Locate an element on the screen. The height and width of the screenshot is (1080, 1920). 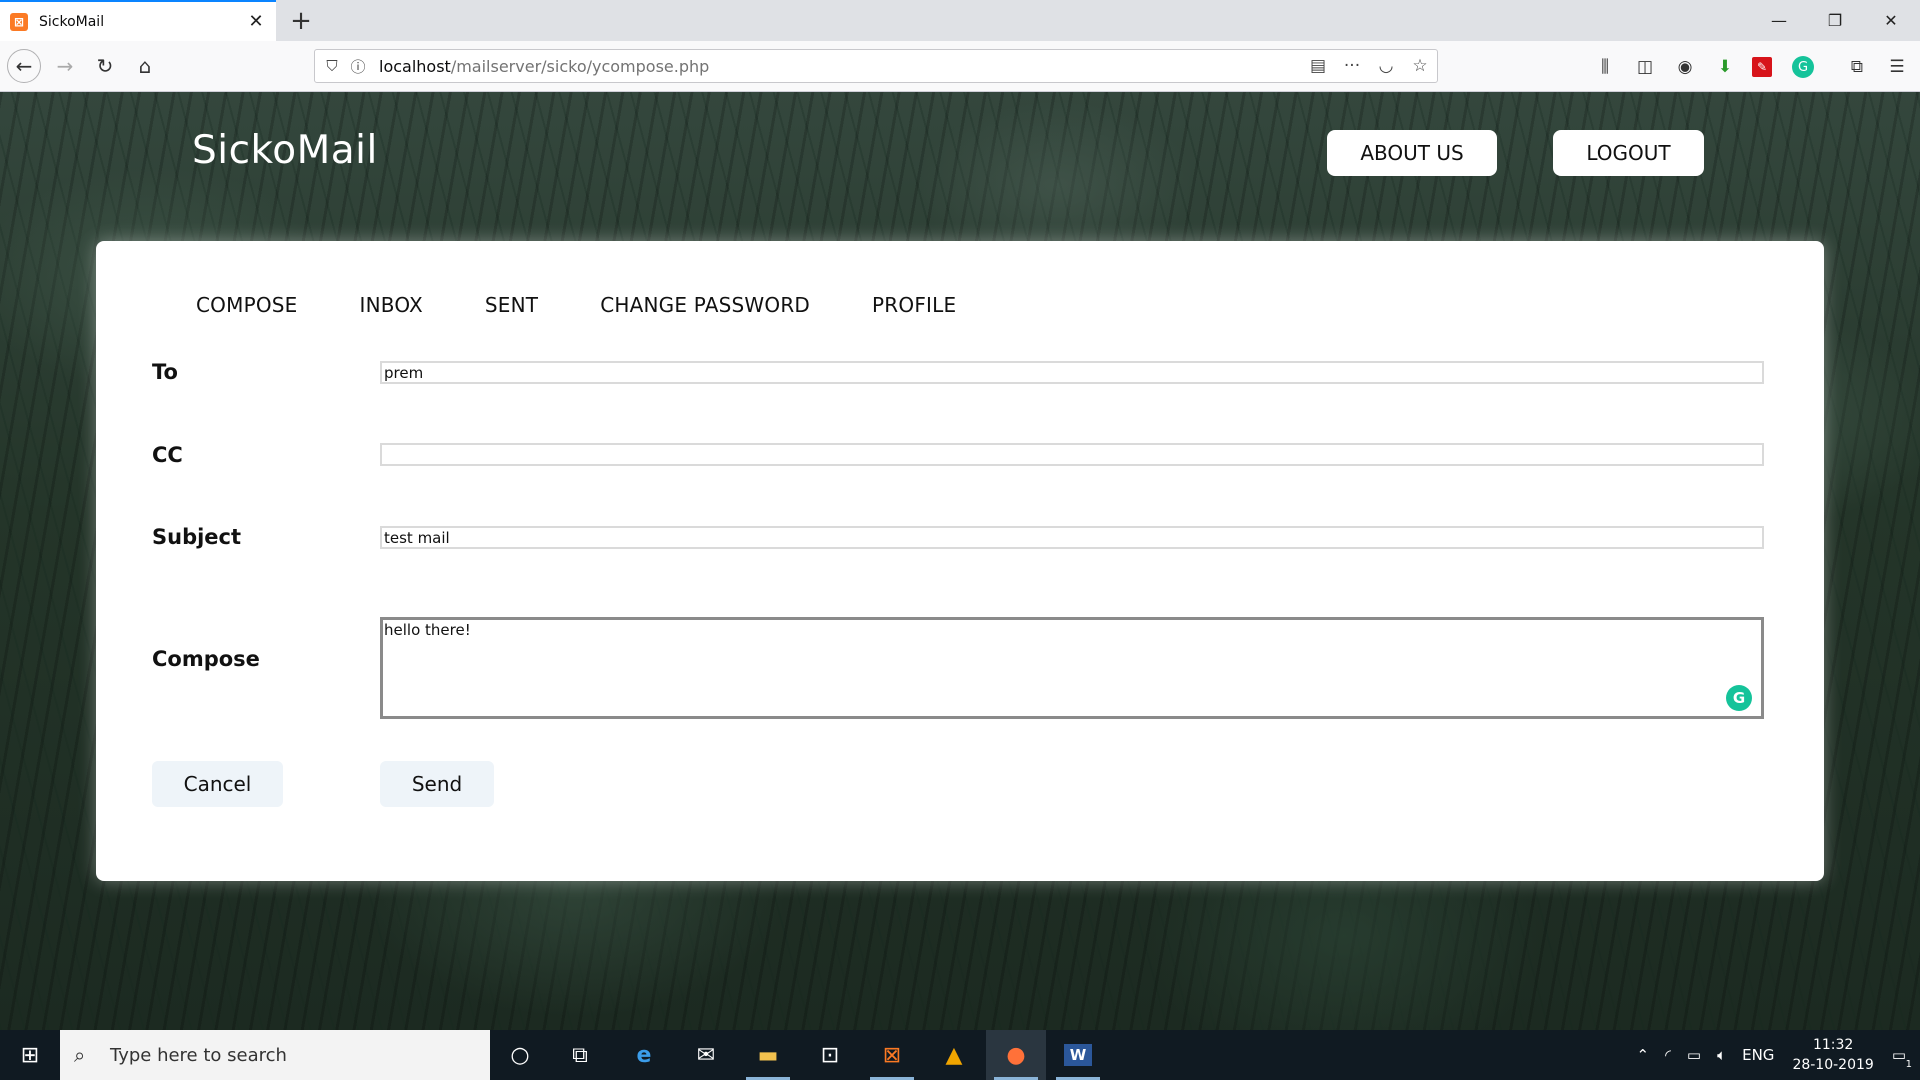
word-taskbar-icon: W is located at coordinates (1078, 1055).